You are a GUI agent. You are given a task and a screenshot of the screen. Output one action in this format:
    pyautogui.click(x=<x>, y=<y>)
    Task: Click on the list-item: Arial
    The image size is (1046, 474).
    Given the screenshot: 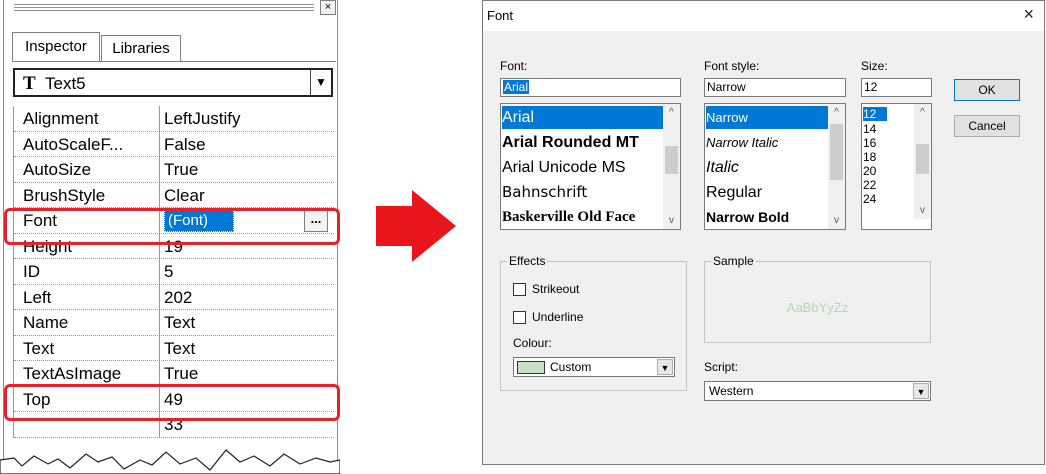 What is the action you would take?
    pyautogui.click(x=583, y=117)
    